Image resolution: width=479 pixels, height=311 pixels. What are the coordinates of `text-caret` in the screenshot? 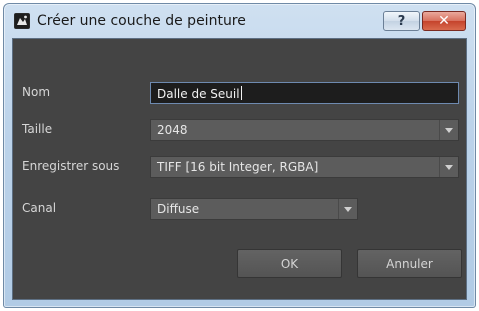 It's located at (241, 93).